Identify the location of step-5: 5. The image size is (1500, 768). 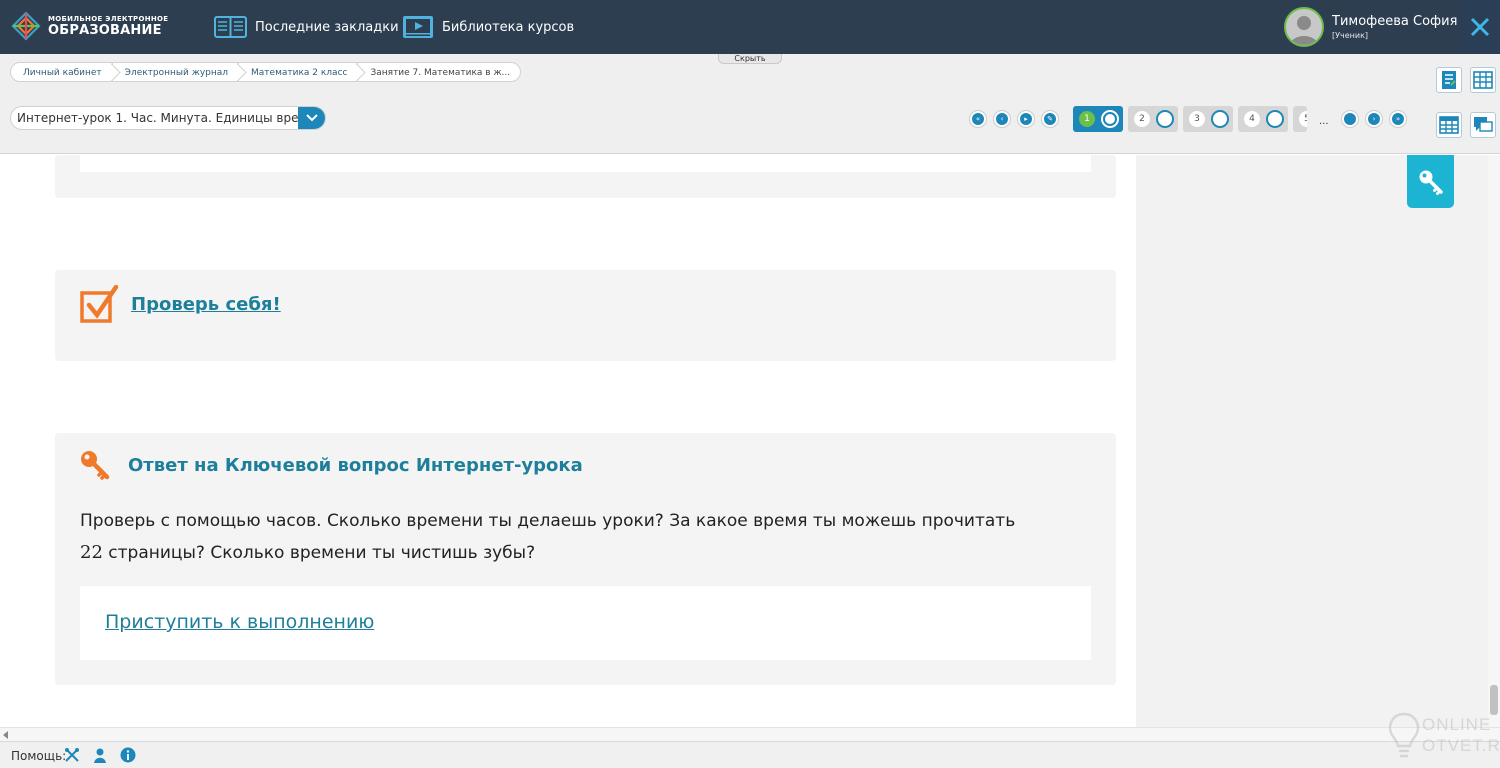
(1300, 119).